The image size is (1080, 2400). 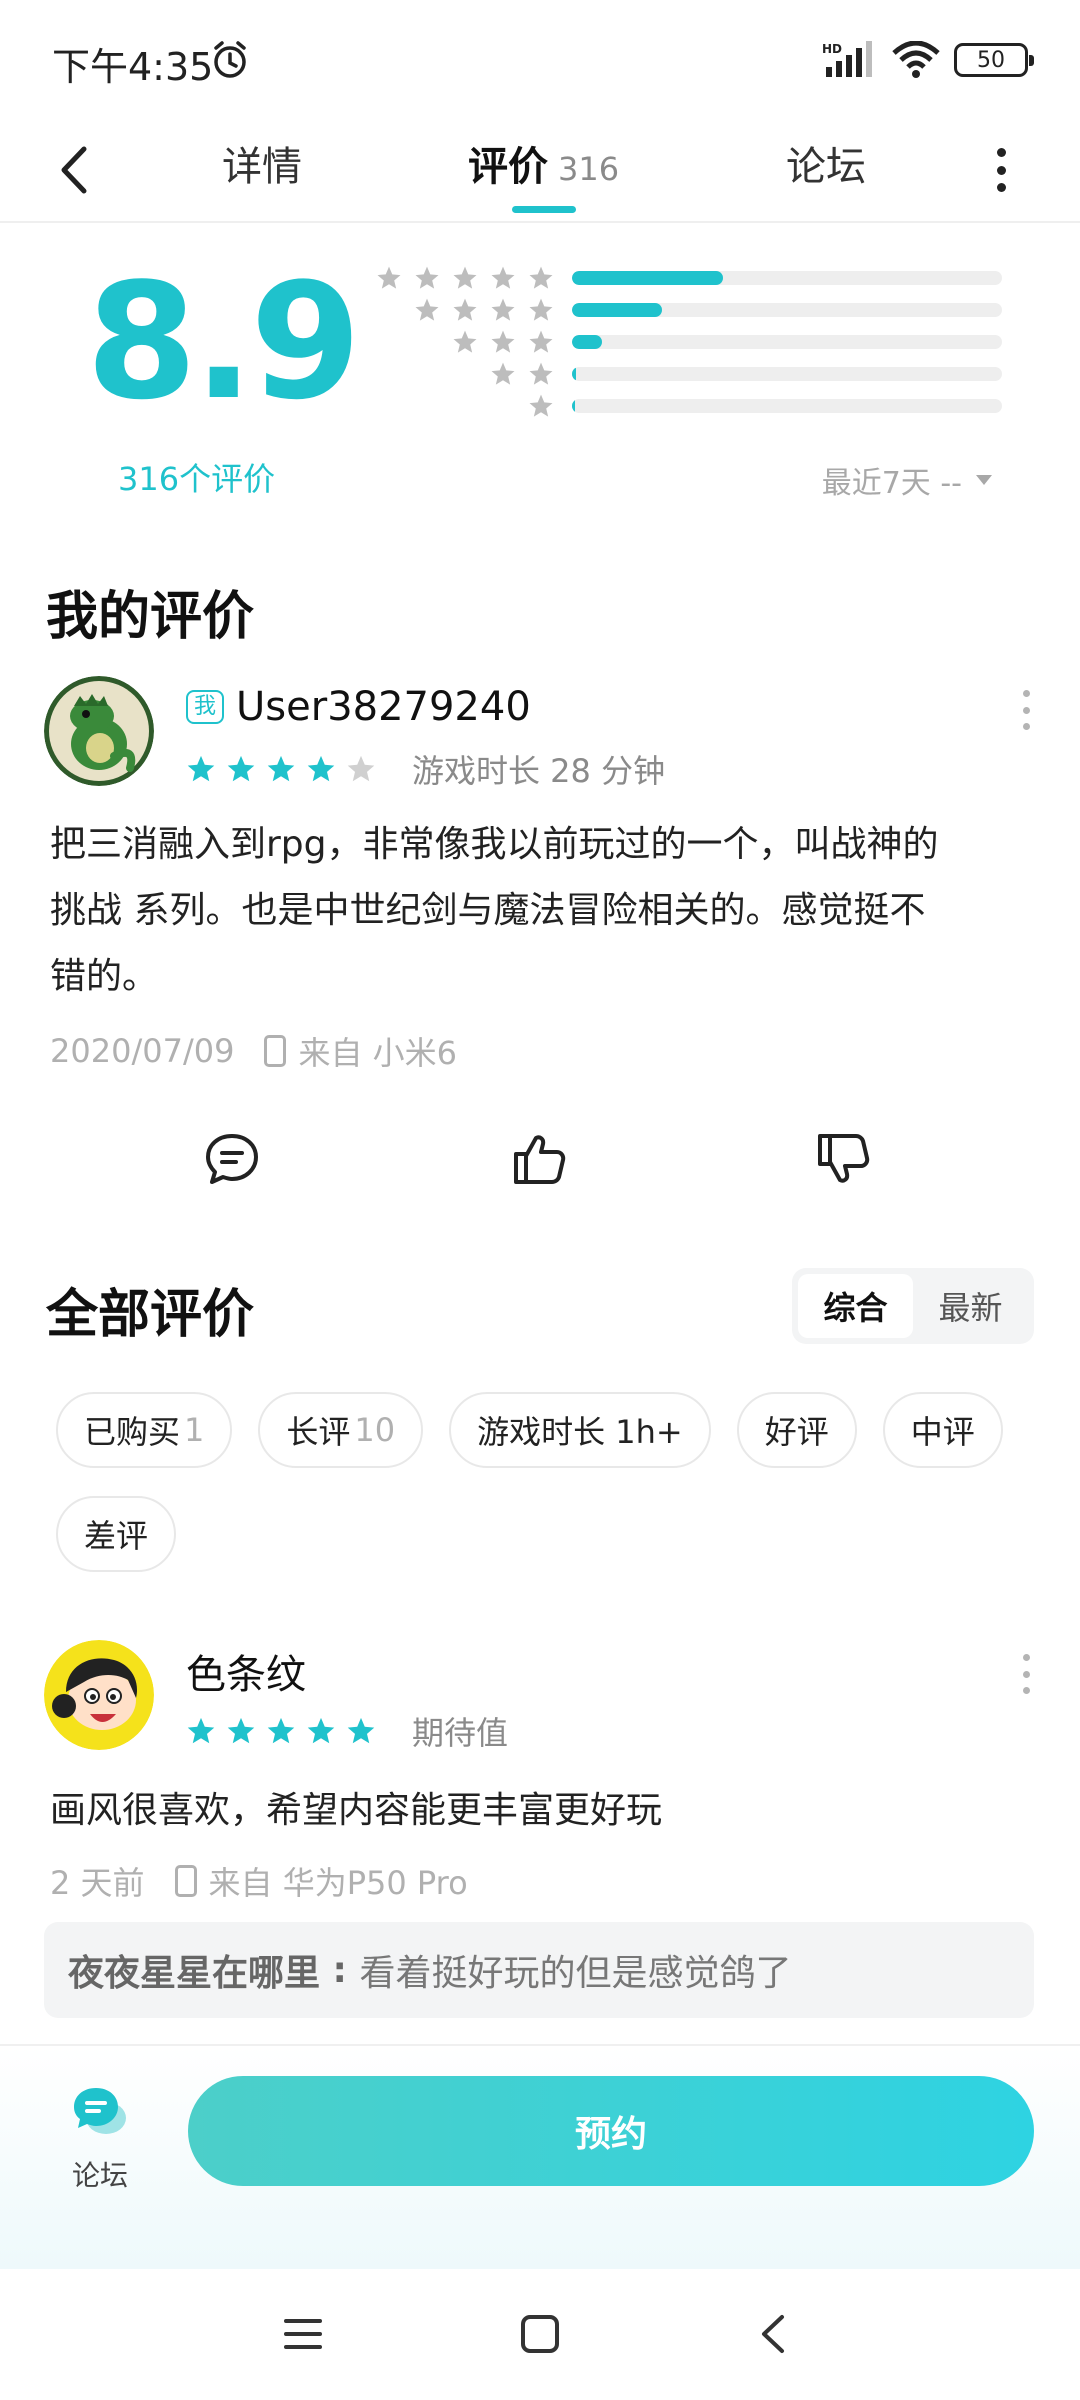 I want to click on me-badge: 我, so click(x=205, y=707).